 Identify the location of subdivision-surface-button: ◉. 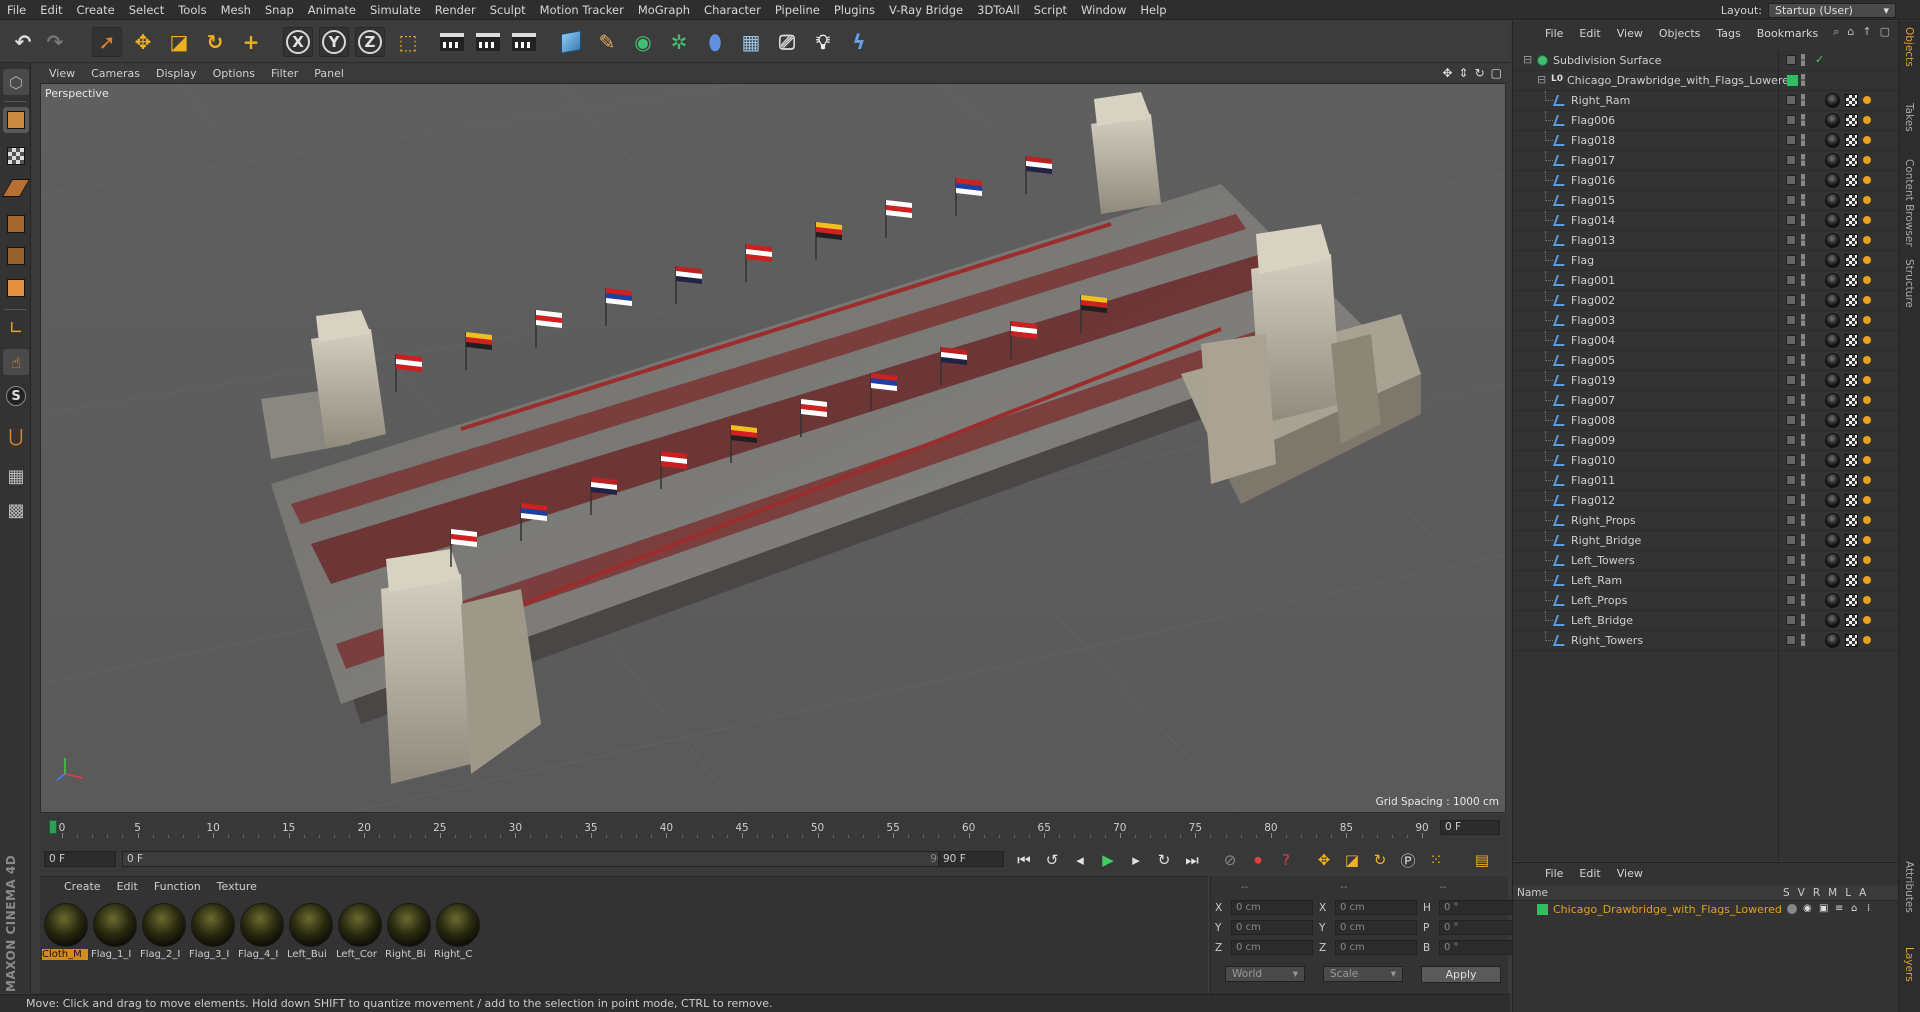
(643, 42).